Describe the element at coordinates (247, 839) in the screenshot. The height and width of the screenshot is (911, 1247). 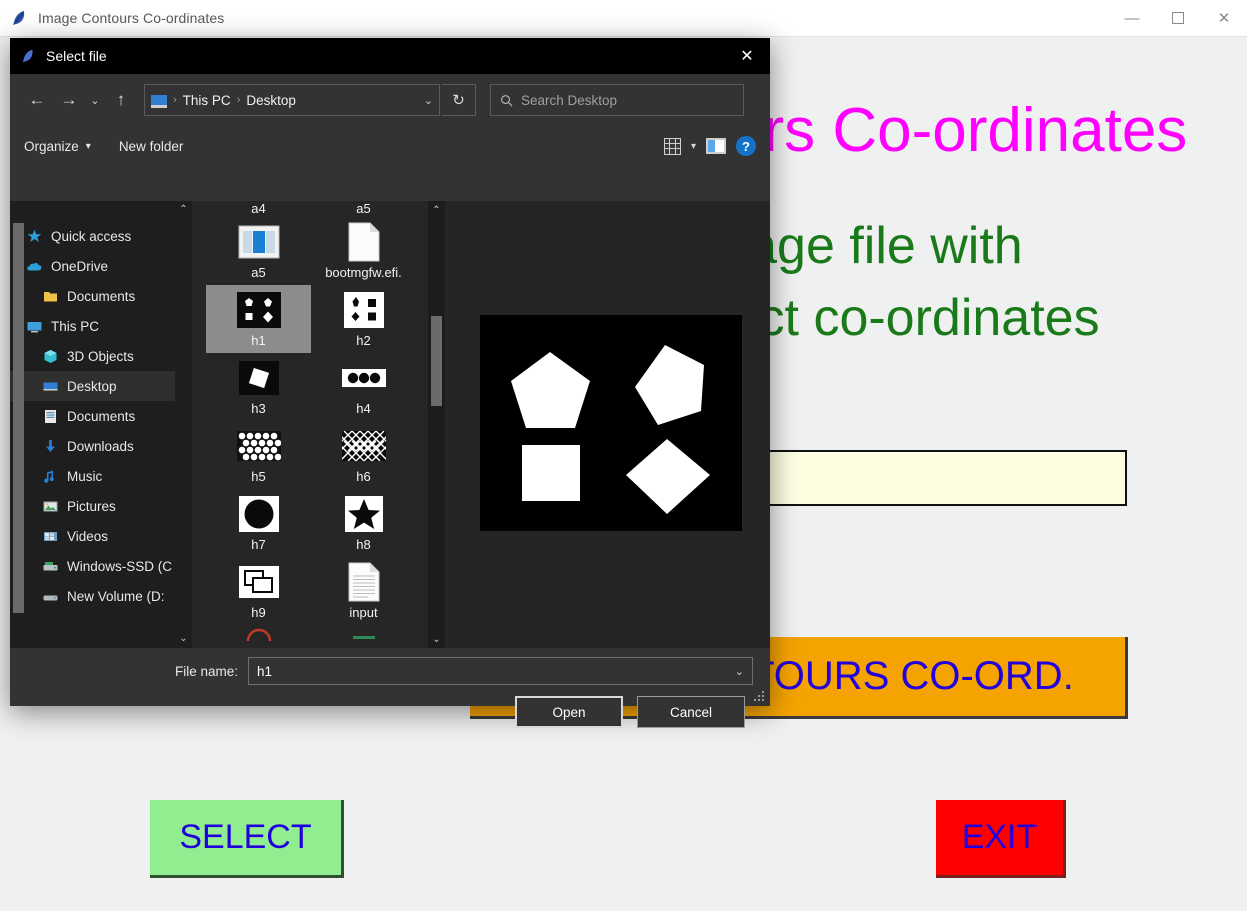
I see `select-button: SELECT` at that location.